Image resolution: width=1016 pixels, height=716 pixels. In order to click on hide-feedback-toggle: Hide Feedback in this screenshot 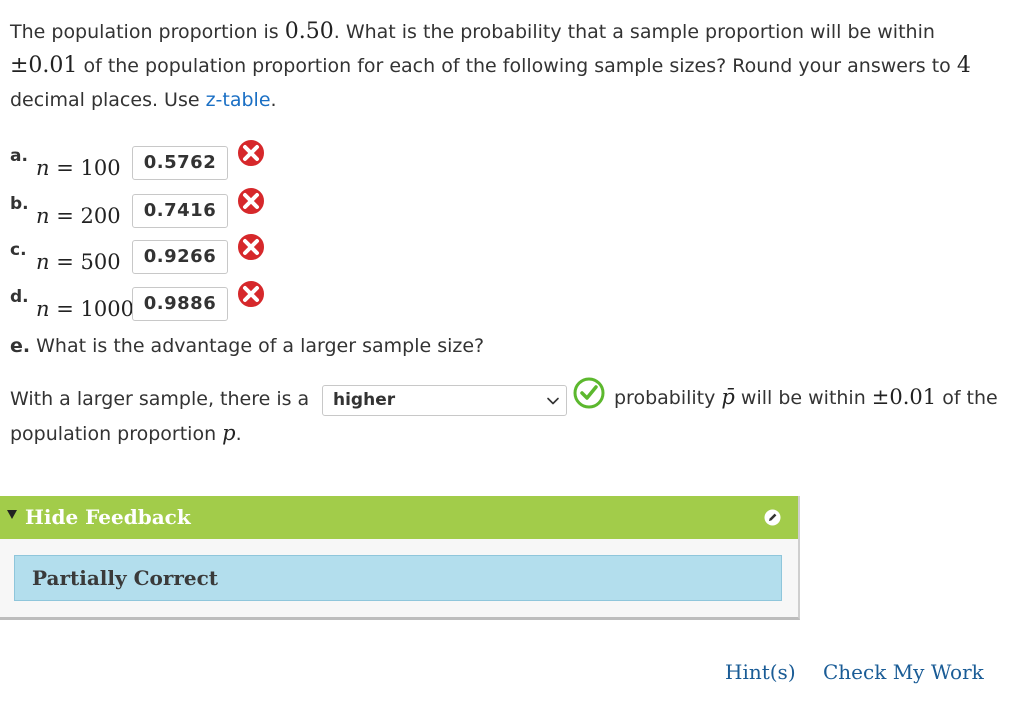, I will do `click(108, 517)`.